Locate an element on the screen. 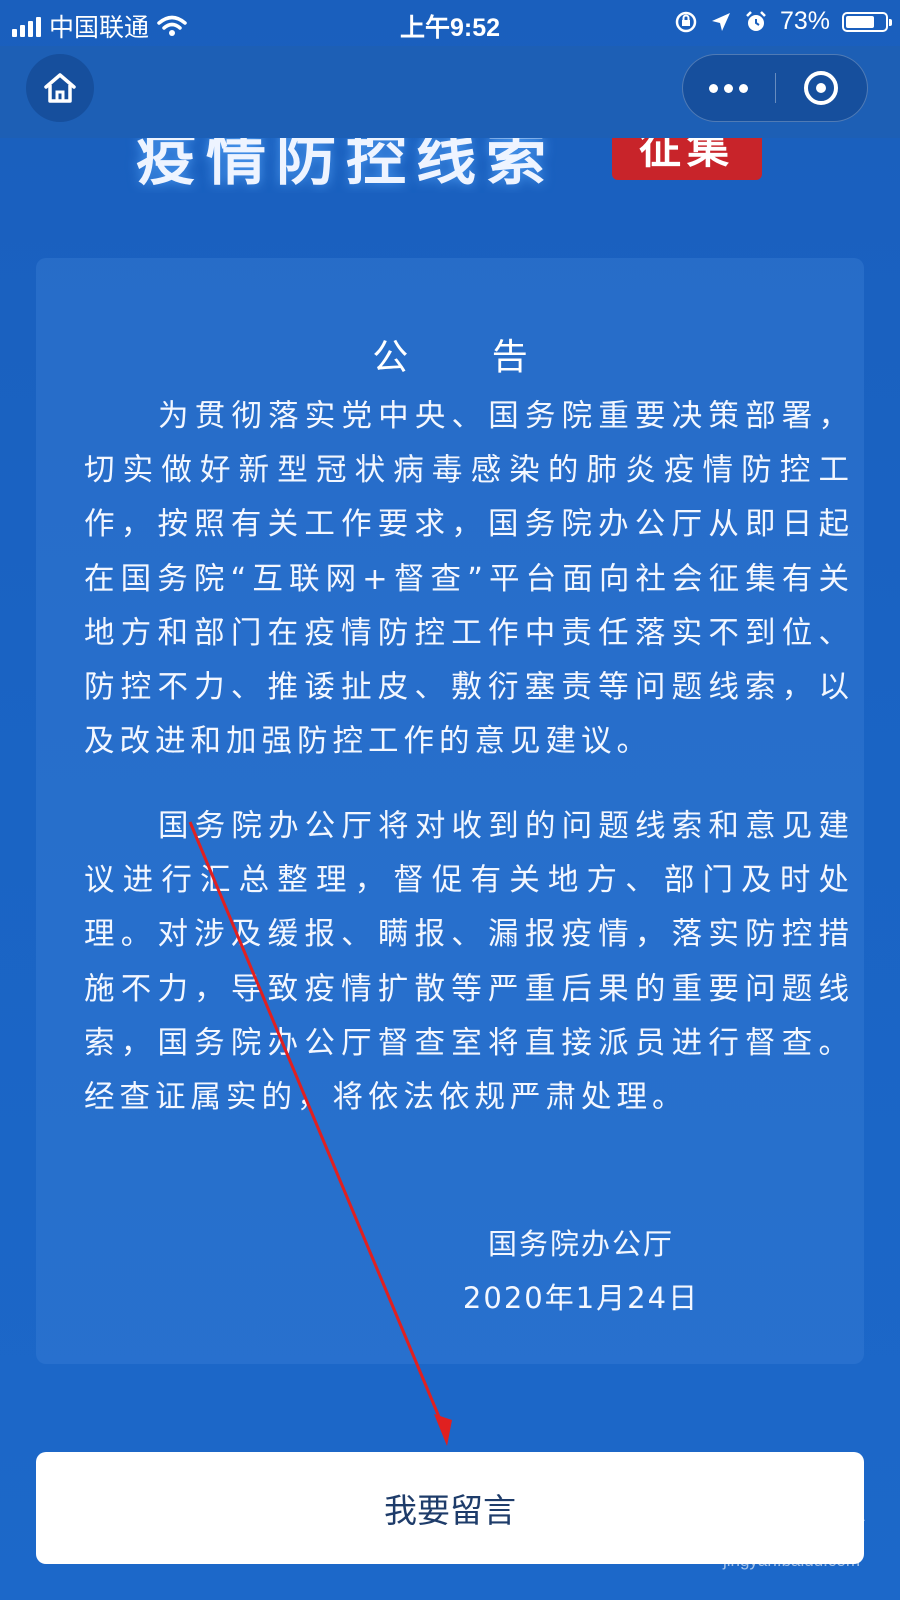  banner-title: 疫情防控线索 is located at coordinates (346, 165).